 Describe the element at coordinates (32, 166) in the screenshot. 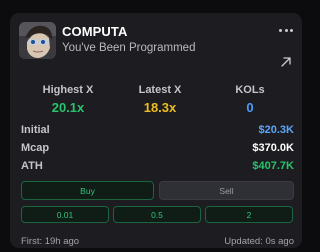

I see `metric-label: ATH` at that location.